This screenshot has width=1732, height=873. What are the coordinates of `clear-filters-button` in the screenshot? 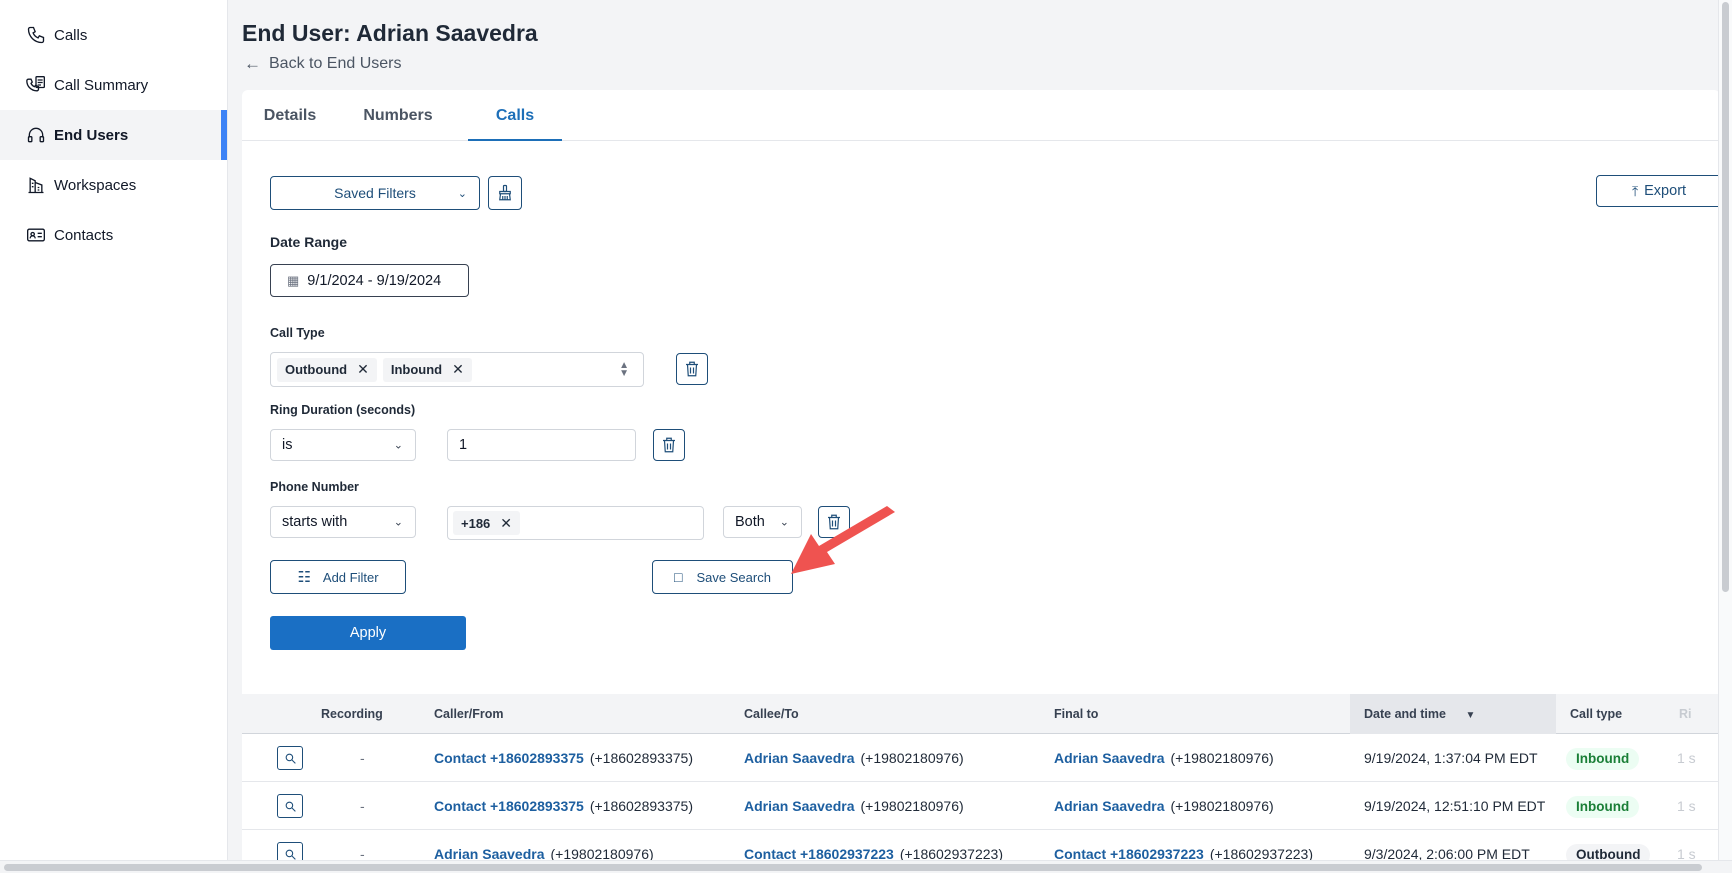 It's located at (505, 193).